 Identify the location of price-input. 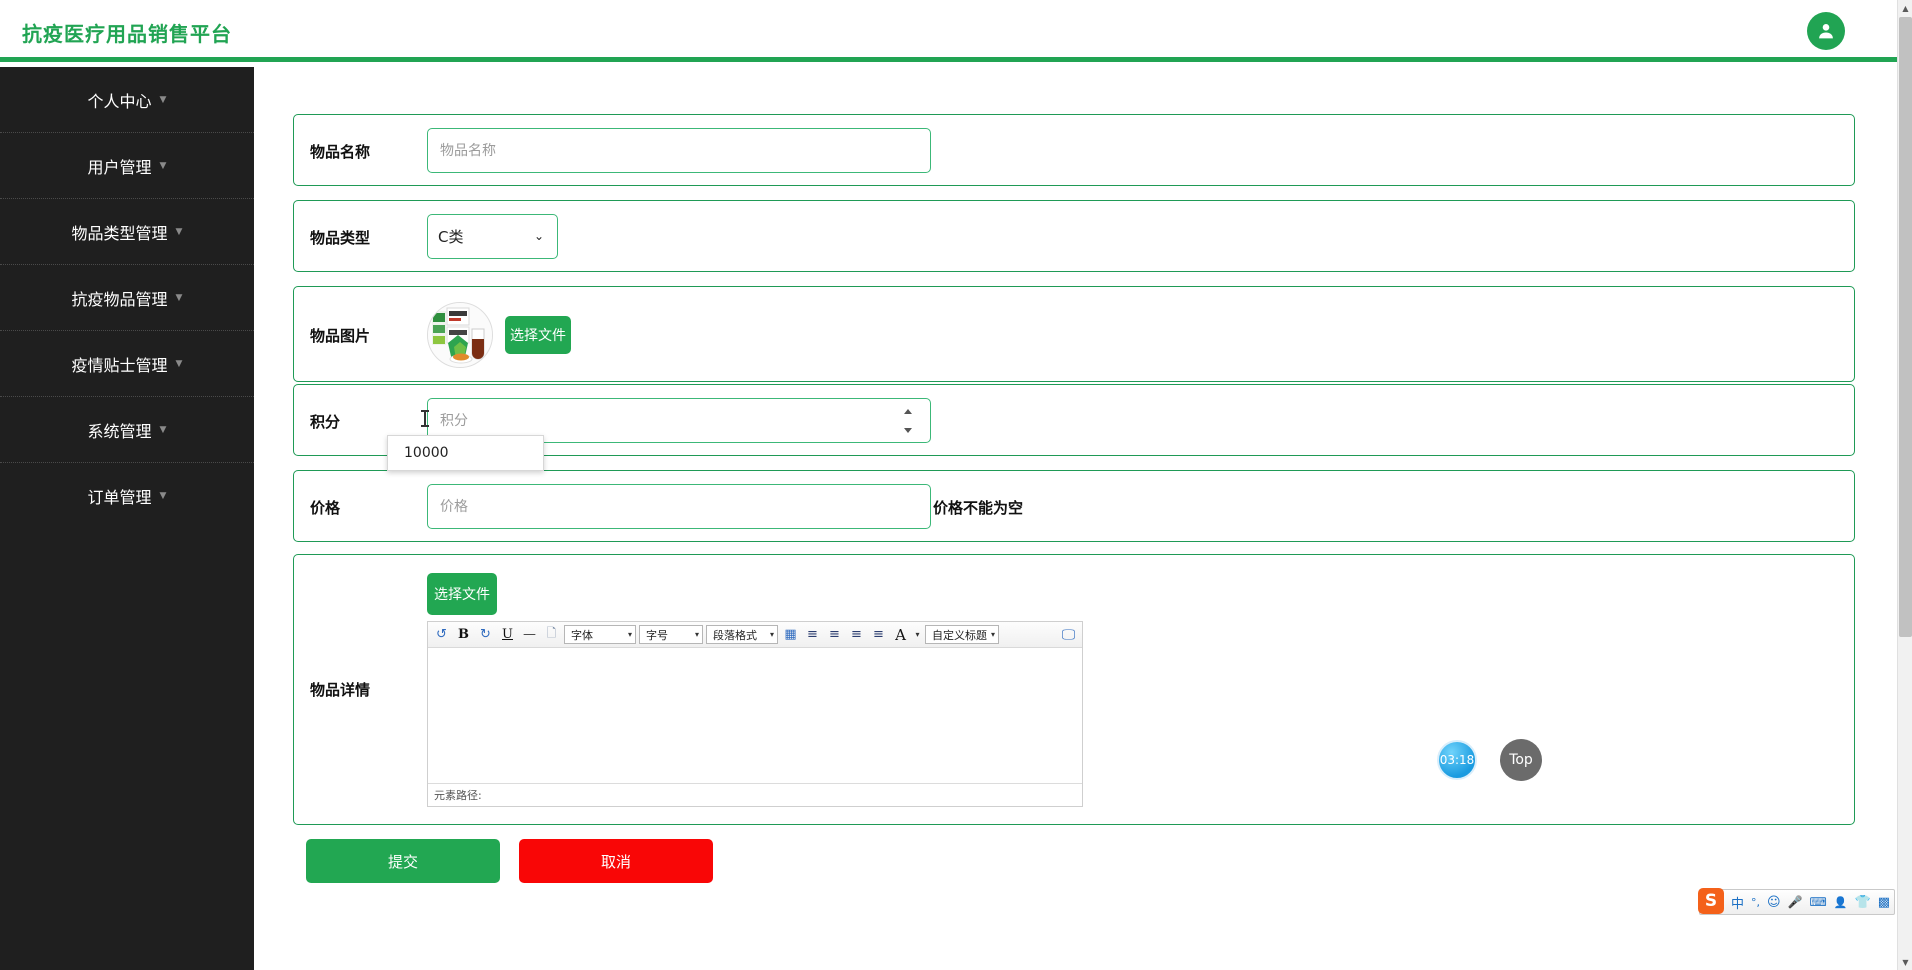
(679, 506).